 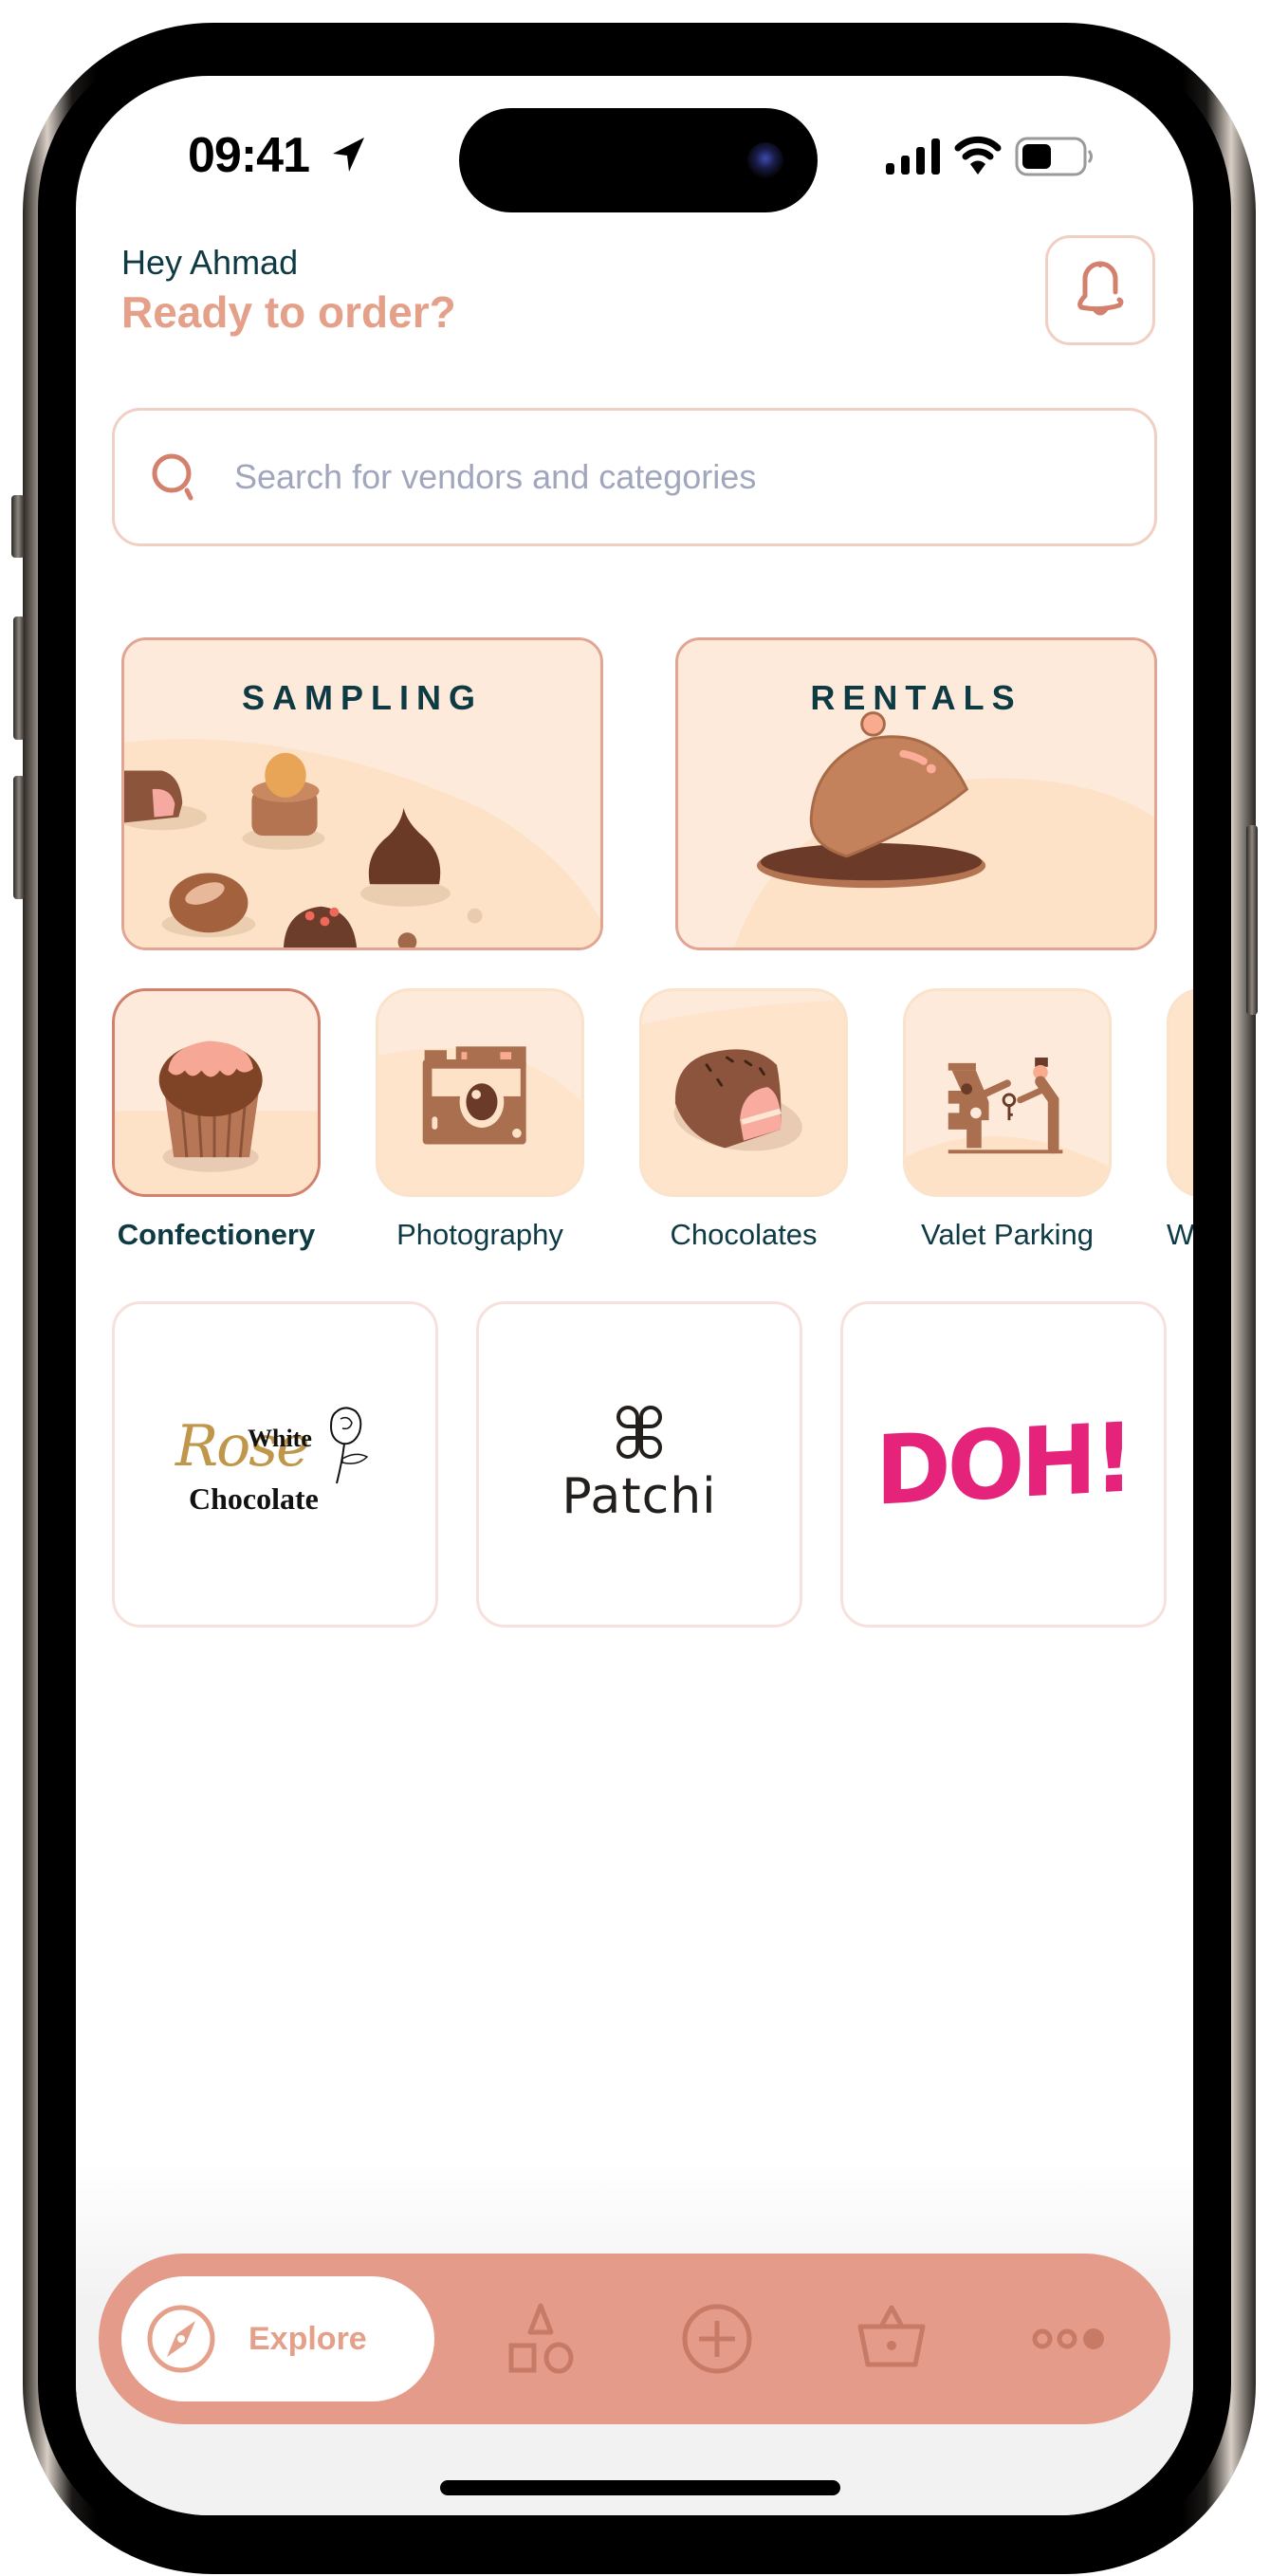 What do you see at coordinates (19, 678) in the screenshot?
I see `volume-up-button` at bounding box center [19, 678].